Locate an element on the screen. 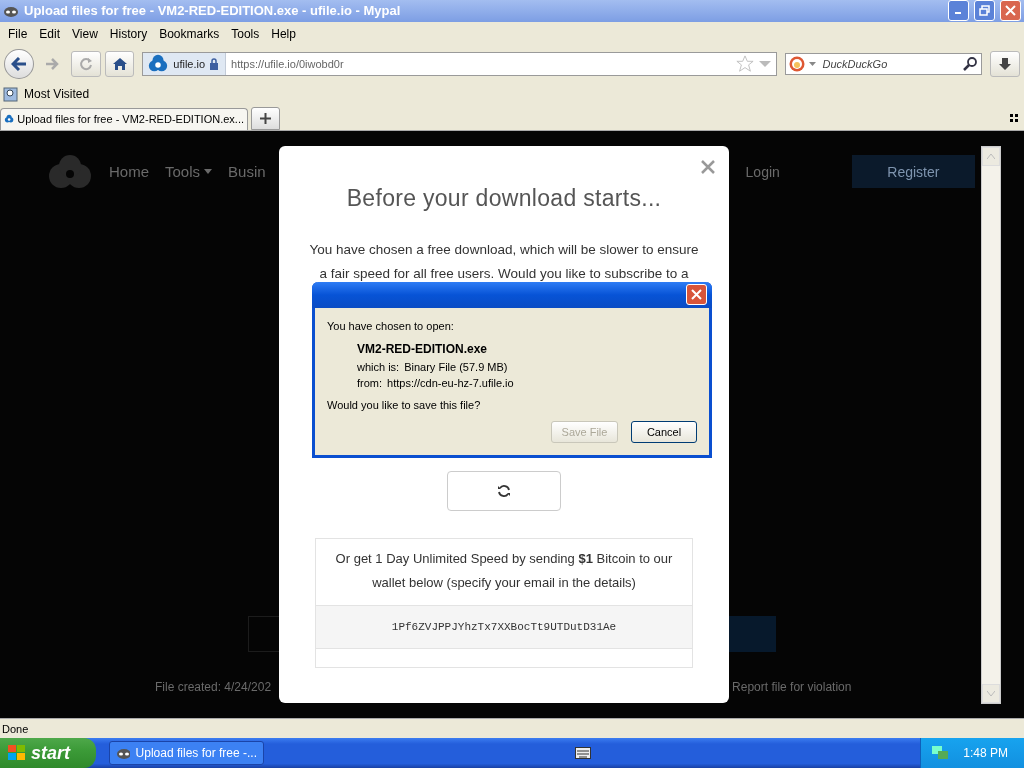  menu-item: Help is located at coordinates (283, 33).